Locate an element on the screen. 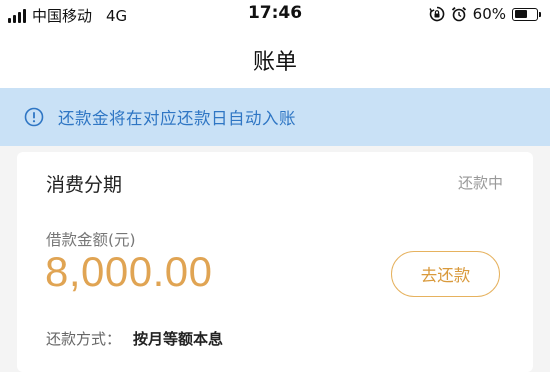 Image resolution: width=550 pixels, height=372 pixels. repay-button: 去还款 is located at coordinates (445, 274).